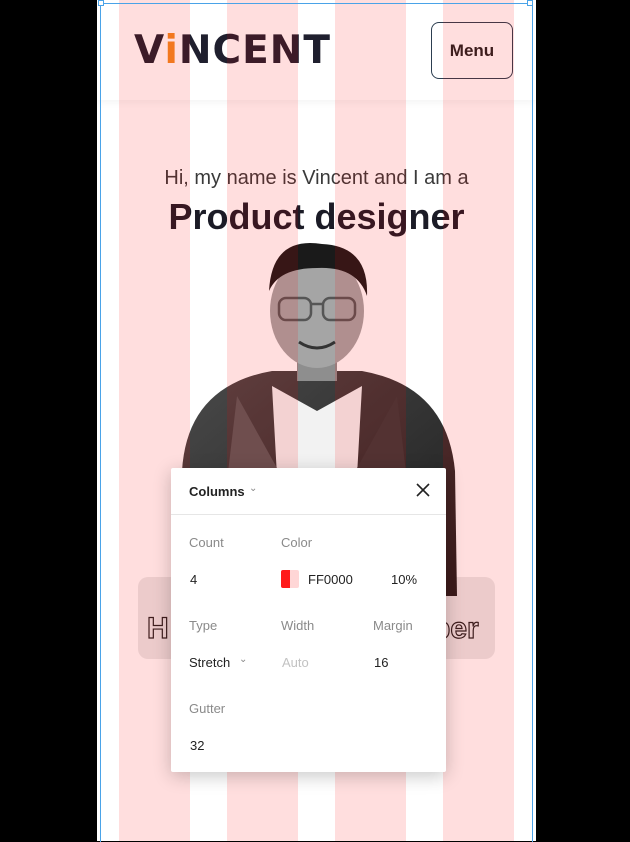  I want to click on site-header: ViNCENT Menu, so click(316, 50).